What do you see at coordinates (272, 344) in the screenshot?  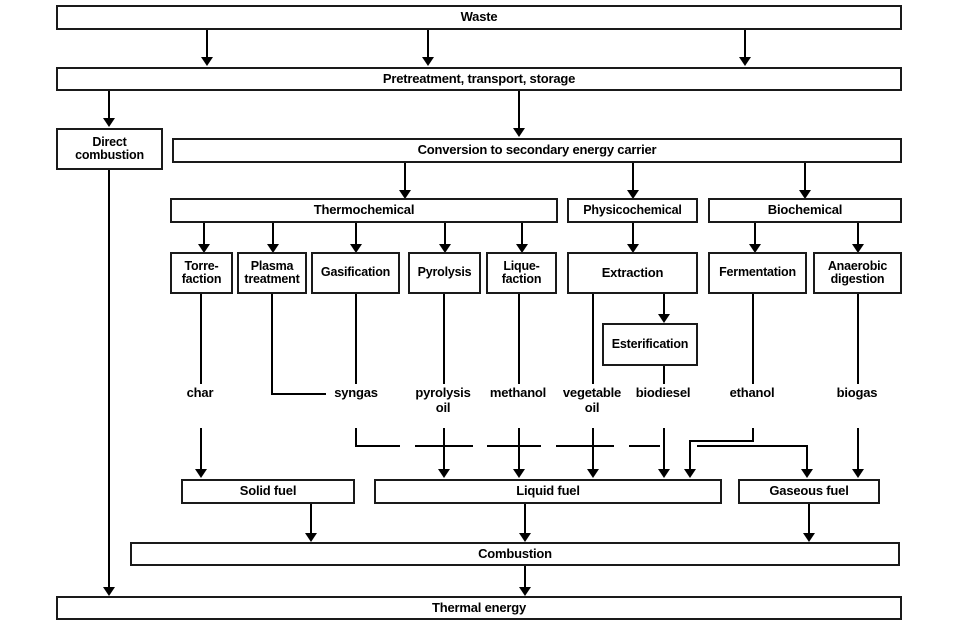 I see `edge-plasma-to-syngas-vertical` at bounding box center [272, 344].